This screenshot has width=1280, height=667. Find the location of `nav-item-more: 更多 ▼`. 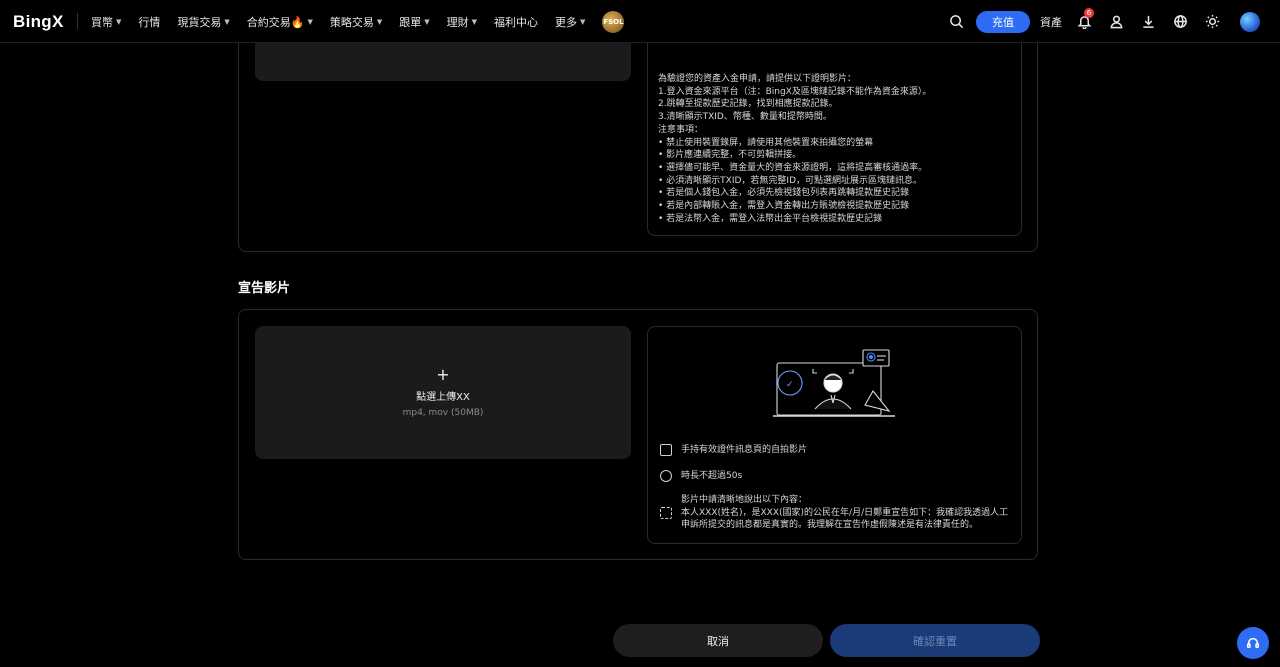

nav-item-more: 更多 ▼ is located at coordinates (570, 22).